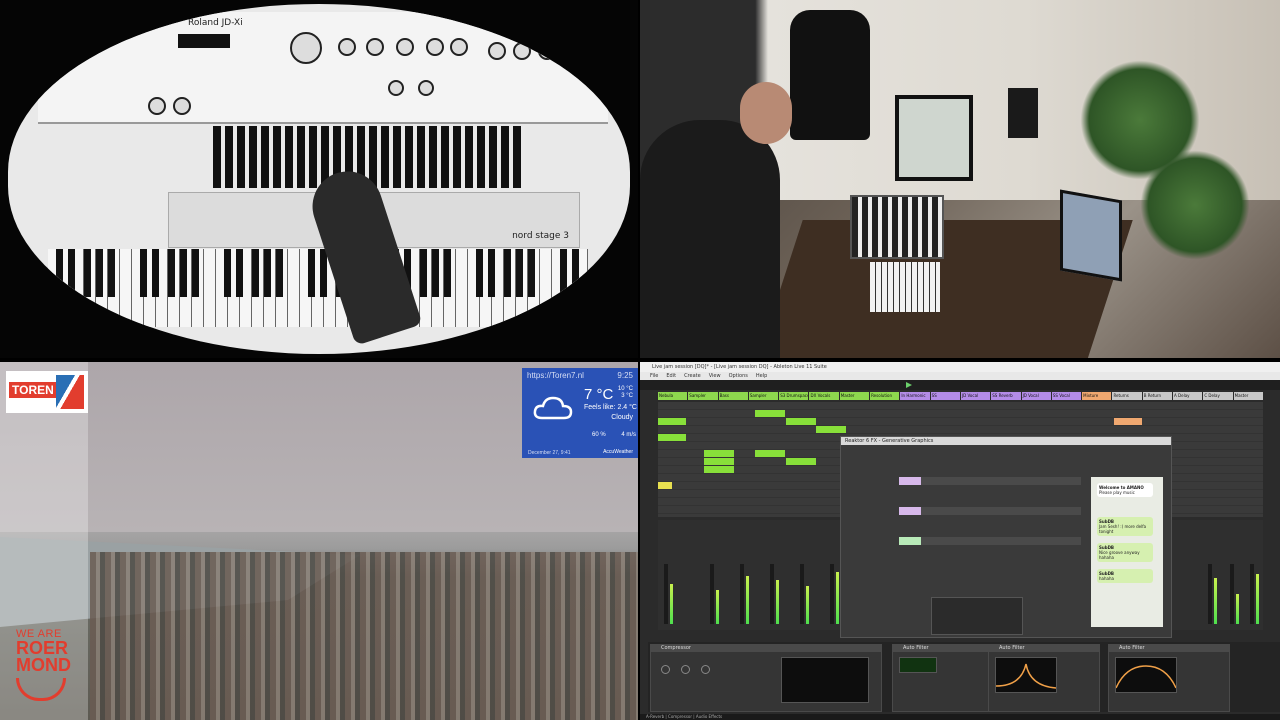 Image resolution: width=1280 pixels, height=720 pixels. I want to click on cloud-icon, so click(553, 408).